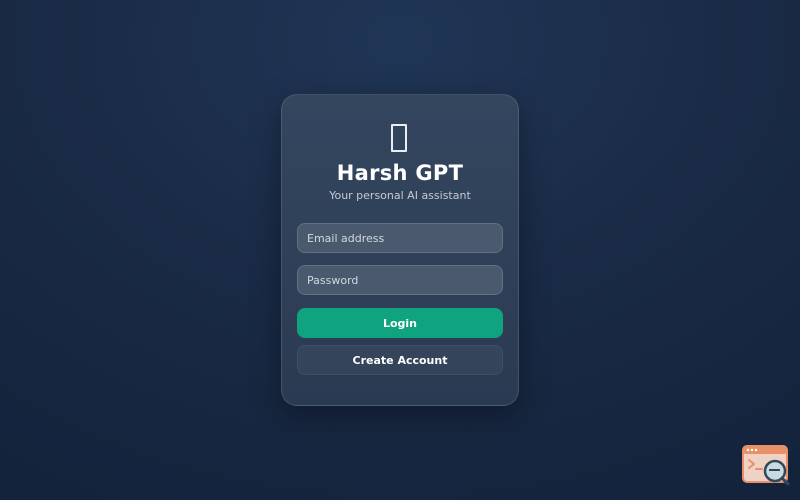 Image resolution: width=800 pixels, height=500 pixels. What do you see at coordinates (766, 465) in the screenshot?
I see `terminal-search-icon` at bounding box center [766, 465].